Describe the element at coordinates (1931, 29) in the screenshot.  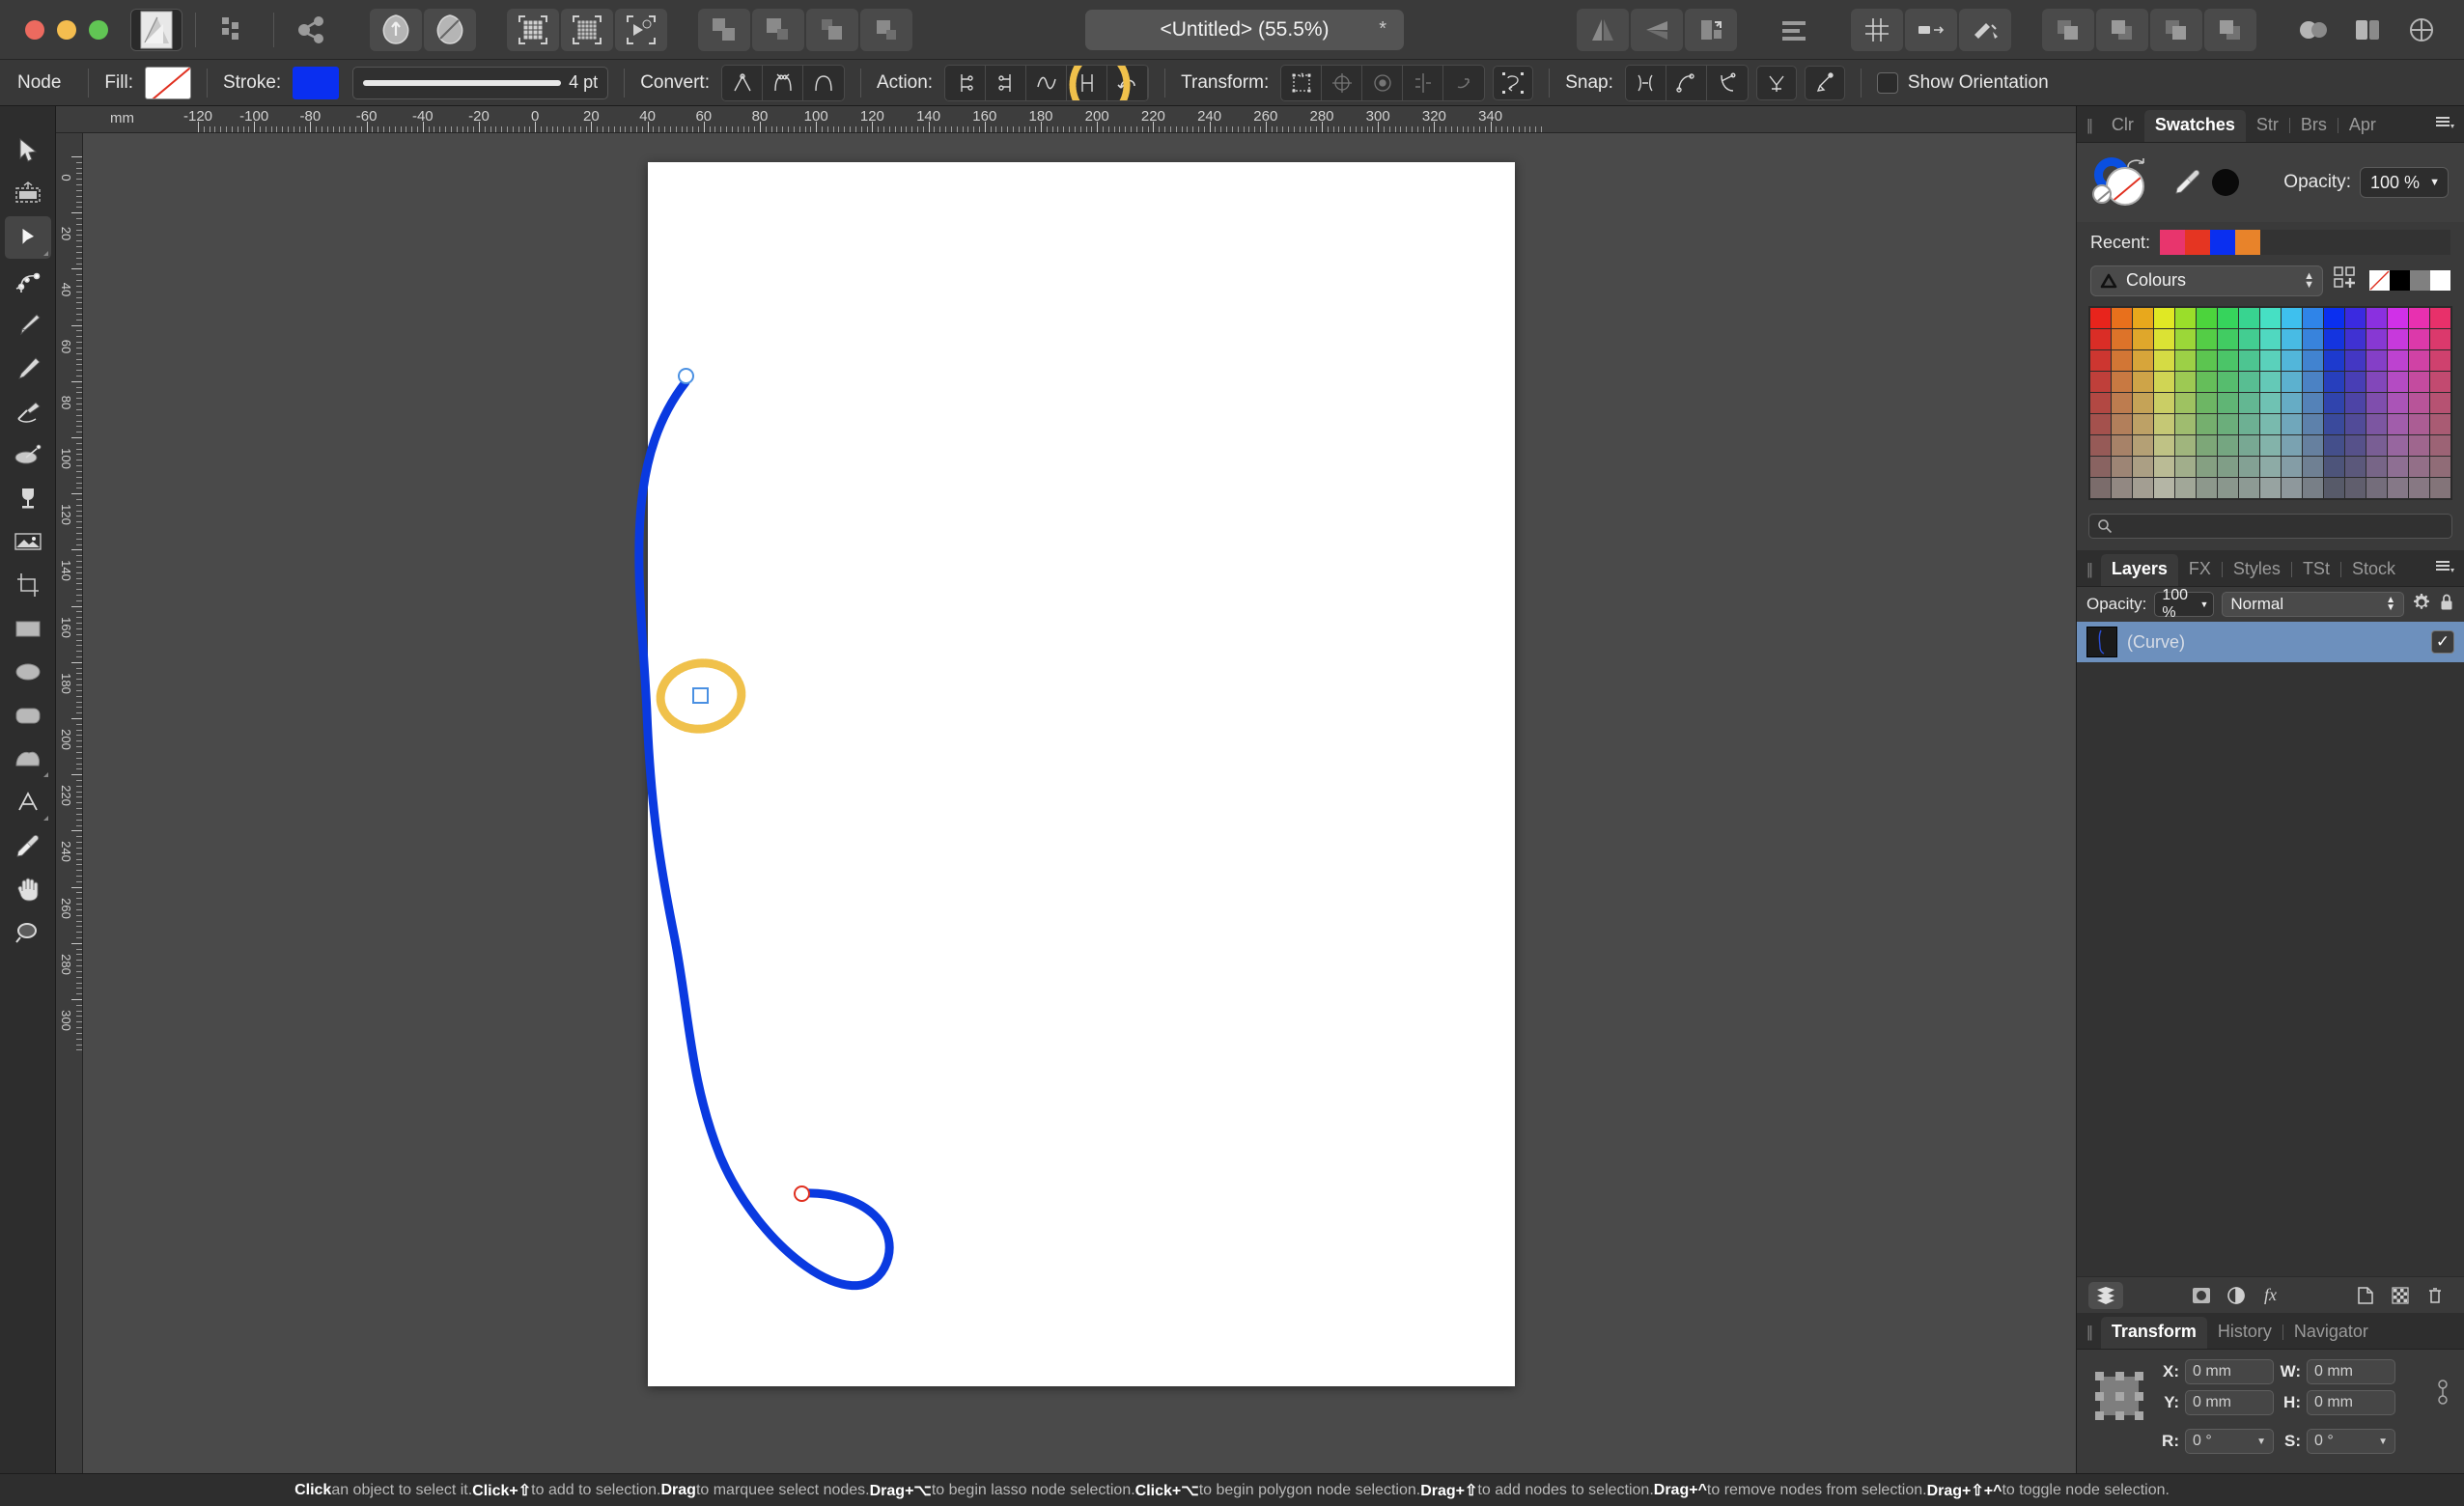
I see `snapping-button` at that location.